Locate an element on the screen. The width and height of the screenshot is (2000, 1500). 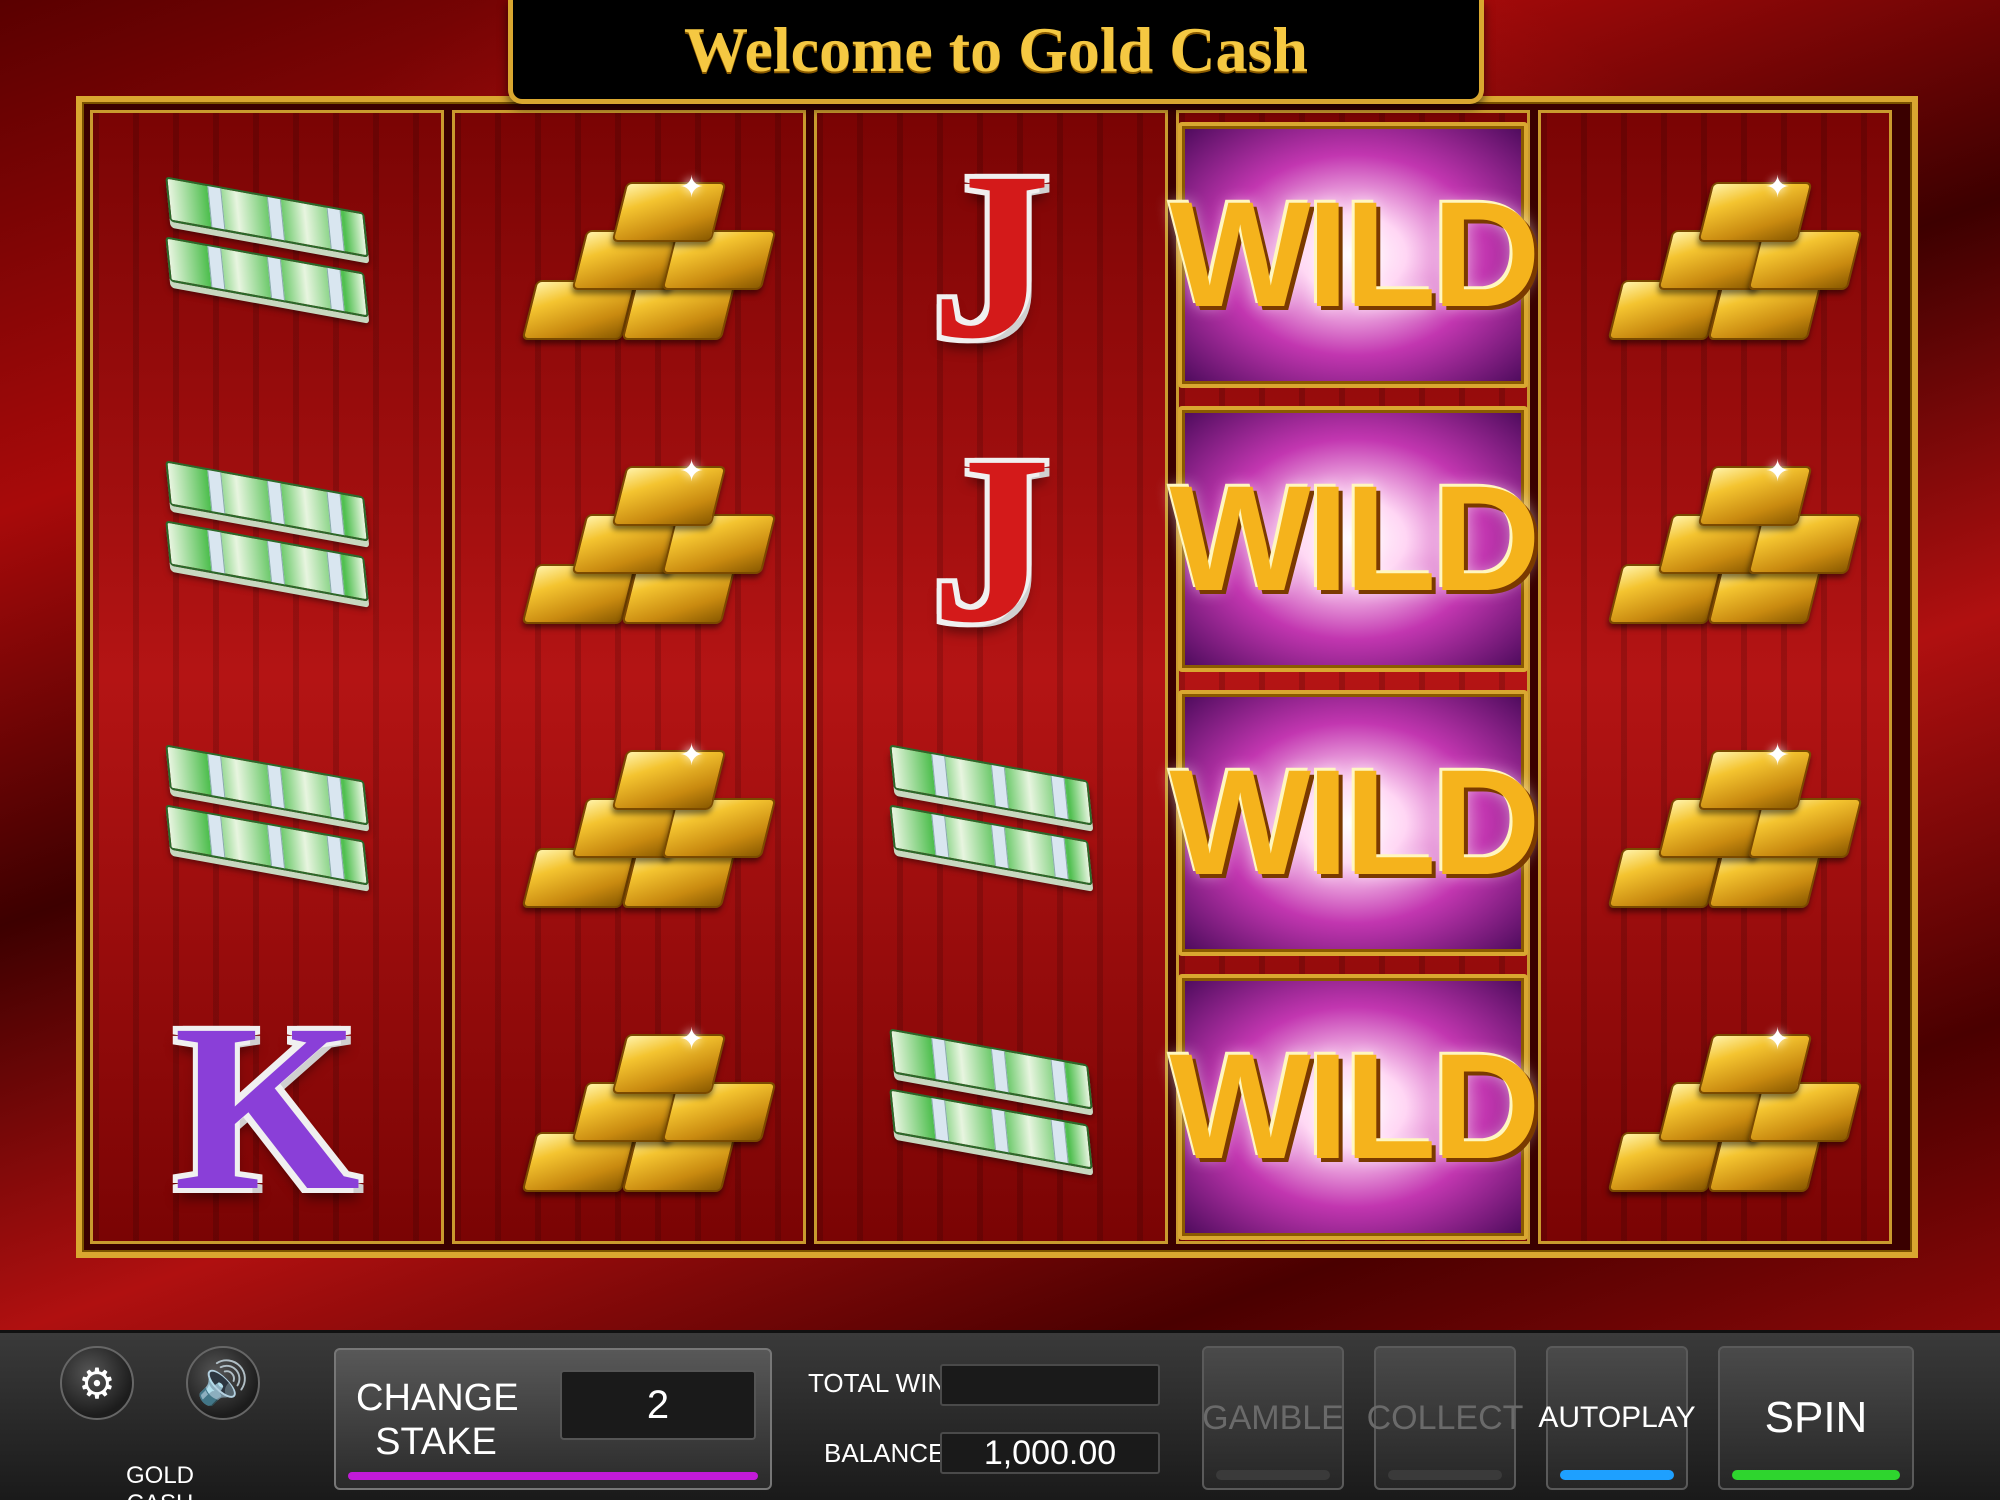
spin-button: SPIN is located at coordinates (1816, 1418).